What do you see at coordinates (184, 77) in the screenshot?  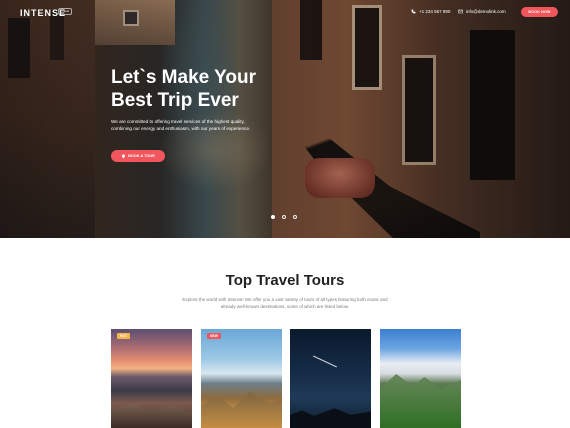 I see `hero-title-line-1: Let`s Make Your` at bounding box center [184, 77].